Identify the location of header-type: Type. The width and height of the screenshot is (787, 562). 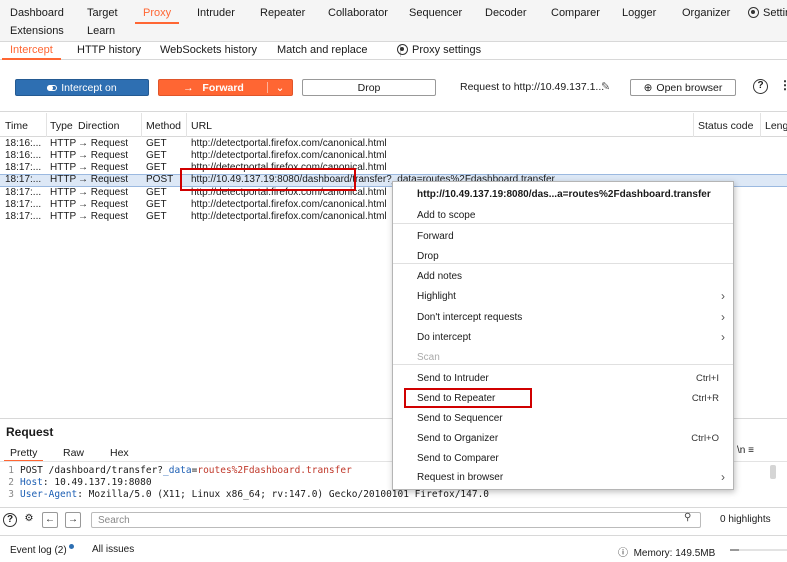
(61, 126).